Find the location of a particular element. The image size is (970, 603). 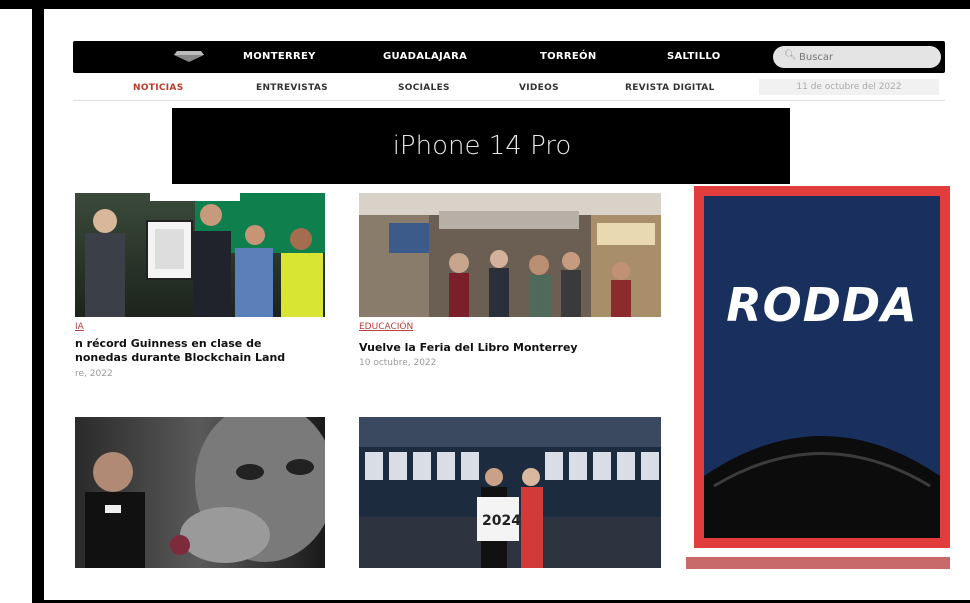

article-date: re, 2022 is located at coordinates (94, 374).